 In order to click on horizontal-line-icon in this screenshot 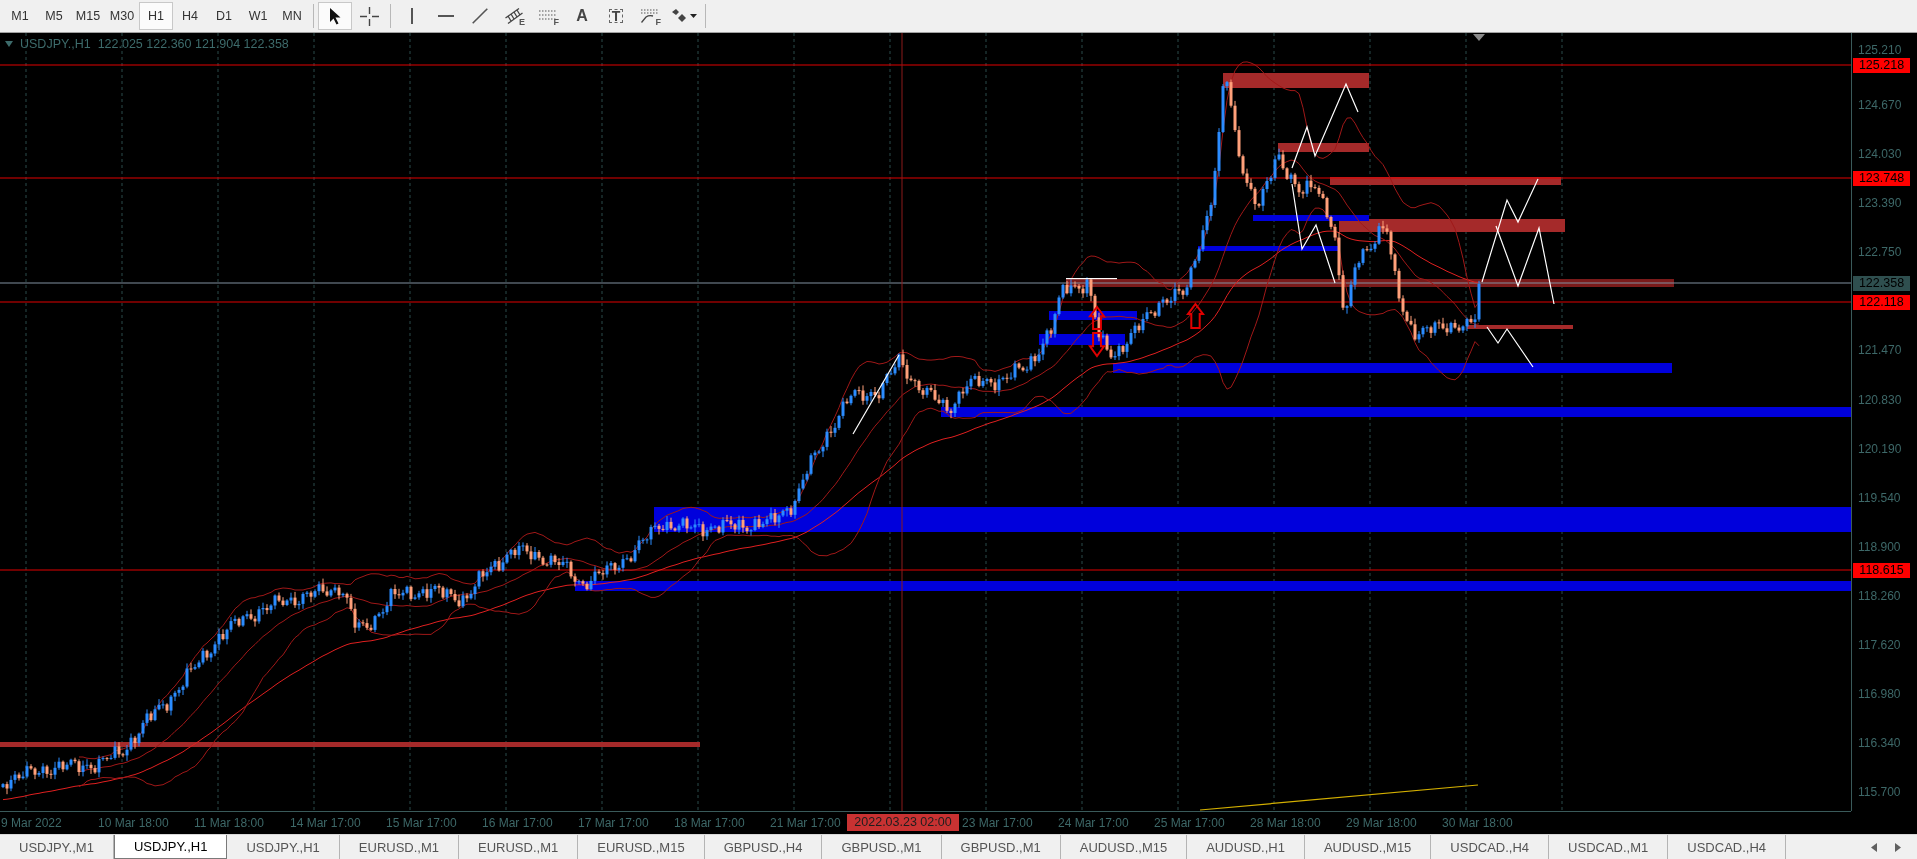, I will do `click(446, 16)`.